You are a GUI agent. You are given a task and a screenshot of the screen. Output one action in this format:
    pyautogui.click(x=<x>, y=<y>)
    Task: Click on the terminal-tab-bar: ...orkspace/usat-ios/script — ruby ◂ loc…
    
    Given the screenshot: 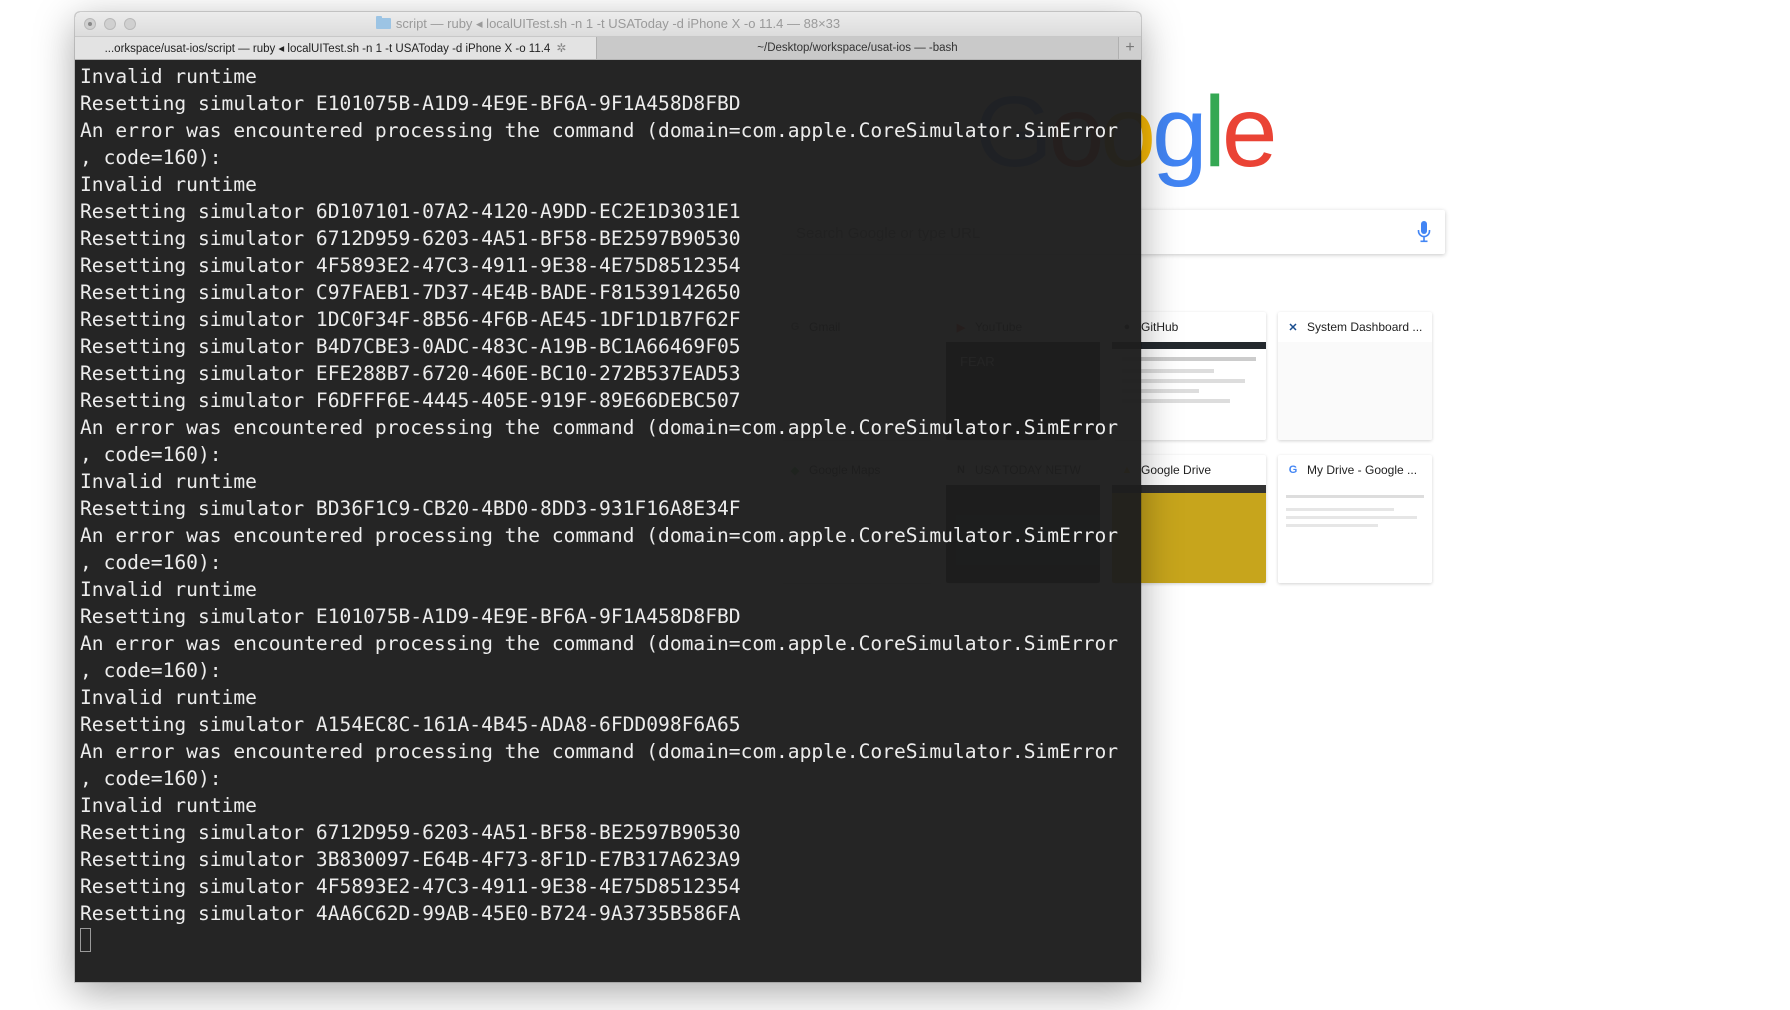 What is the action you would take?
    pyautogui.click(x=608, y=48)
    